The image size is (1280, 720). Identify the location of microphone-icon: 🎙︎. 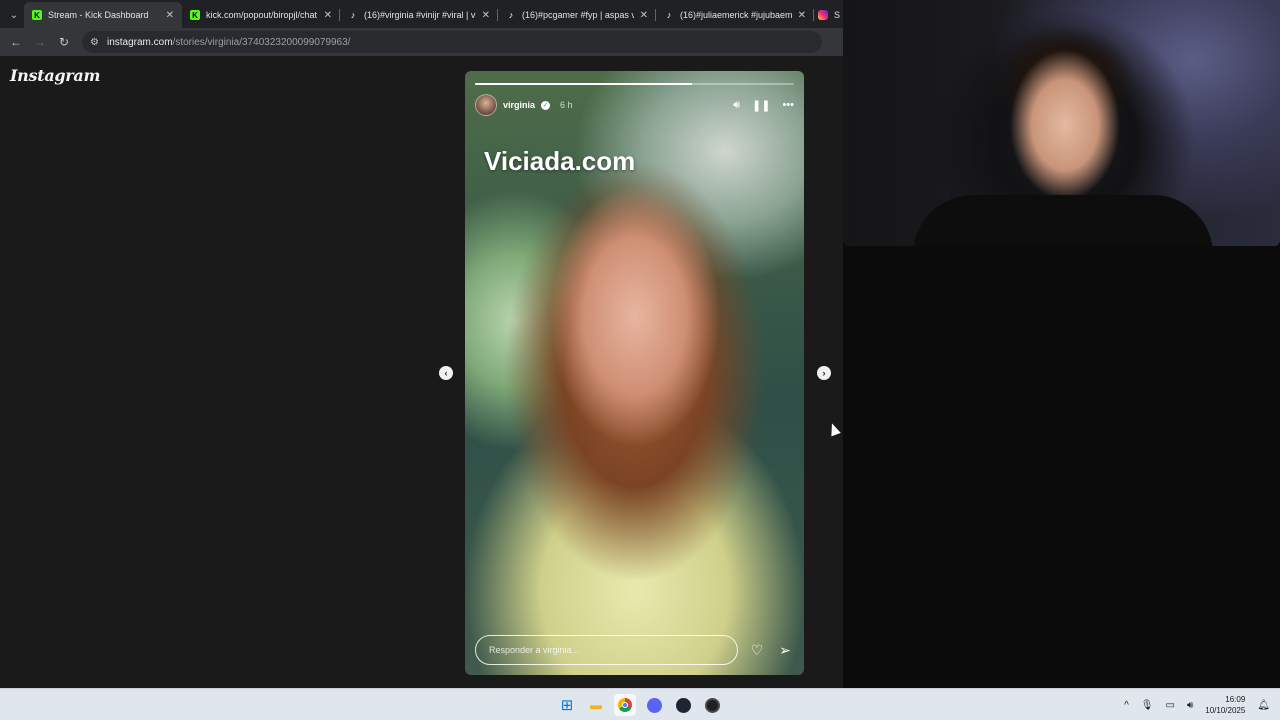
(1147, 705).